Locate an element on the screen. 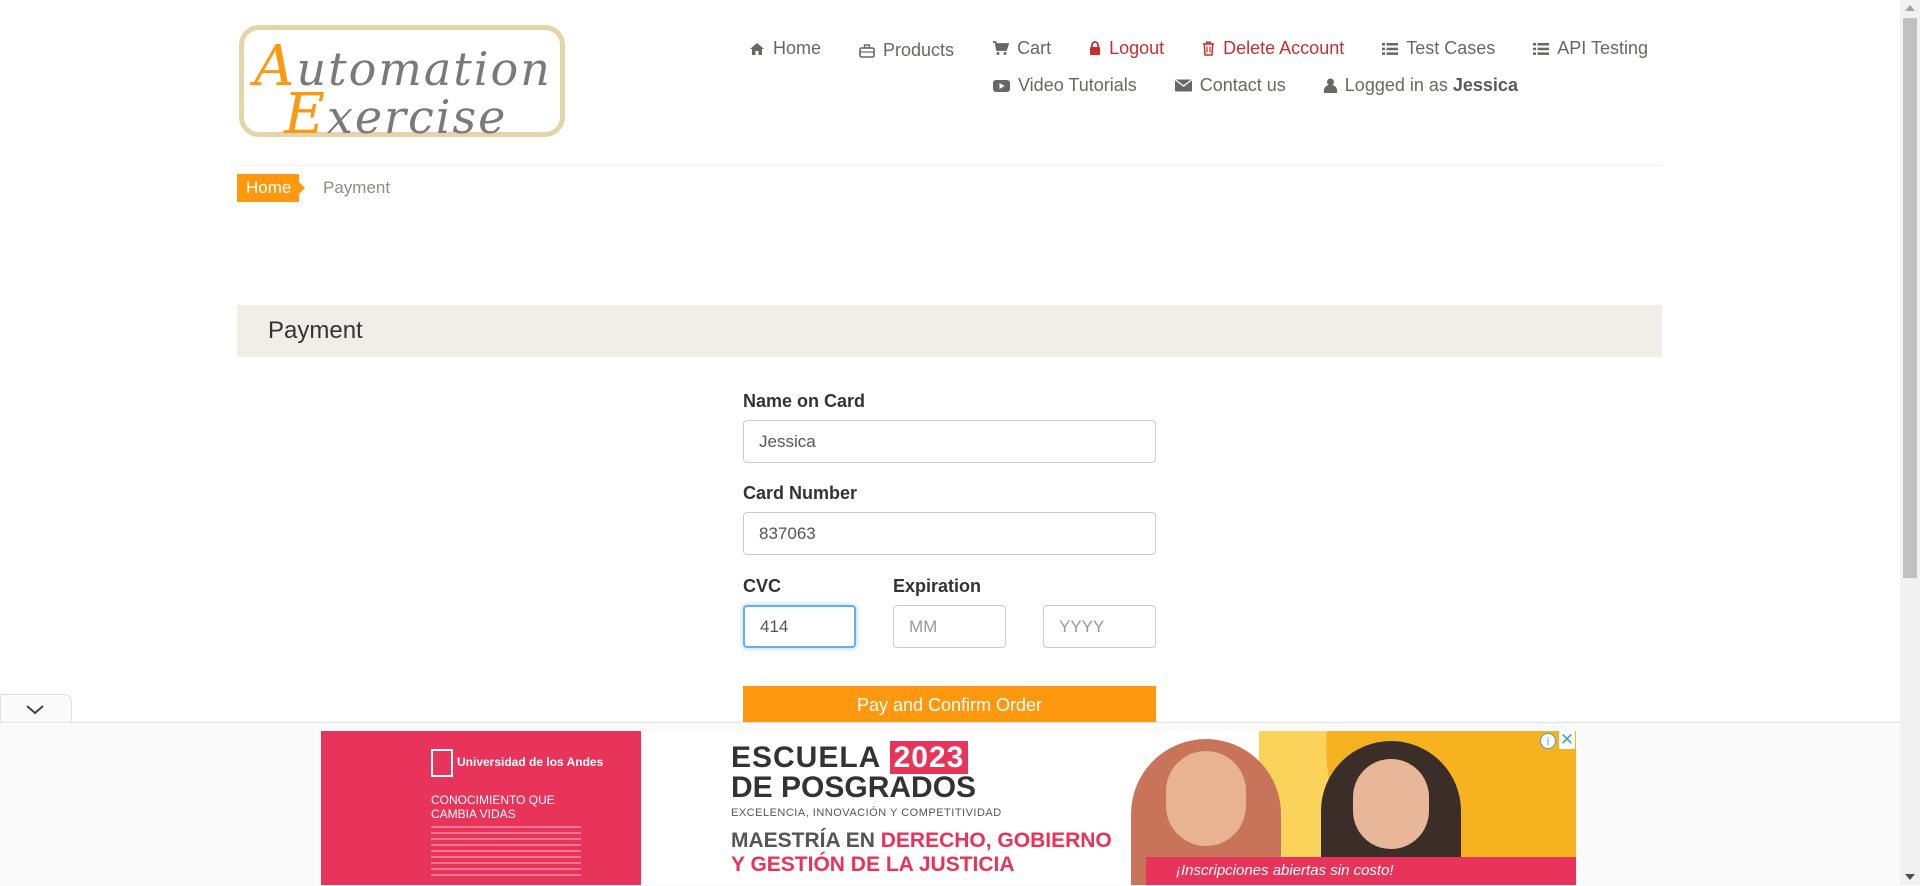 The height and width of the screenshot is (886, 1920). nav-cart-label: Cart is located at coordinates (1034, 48).